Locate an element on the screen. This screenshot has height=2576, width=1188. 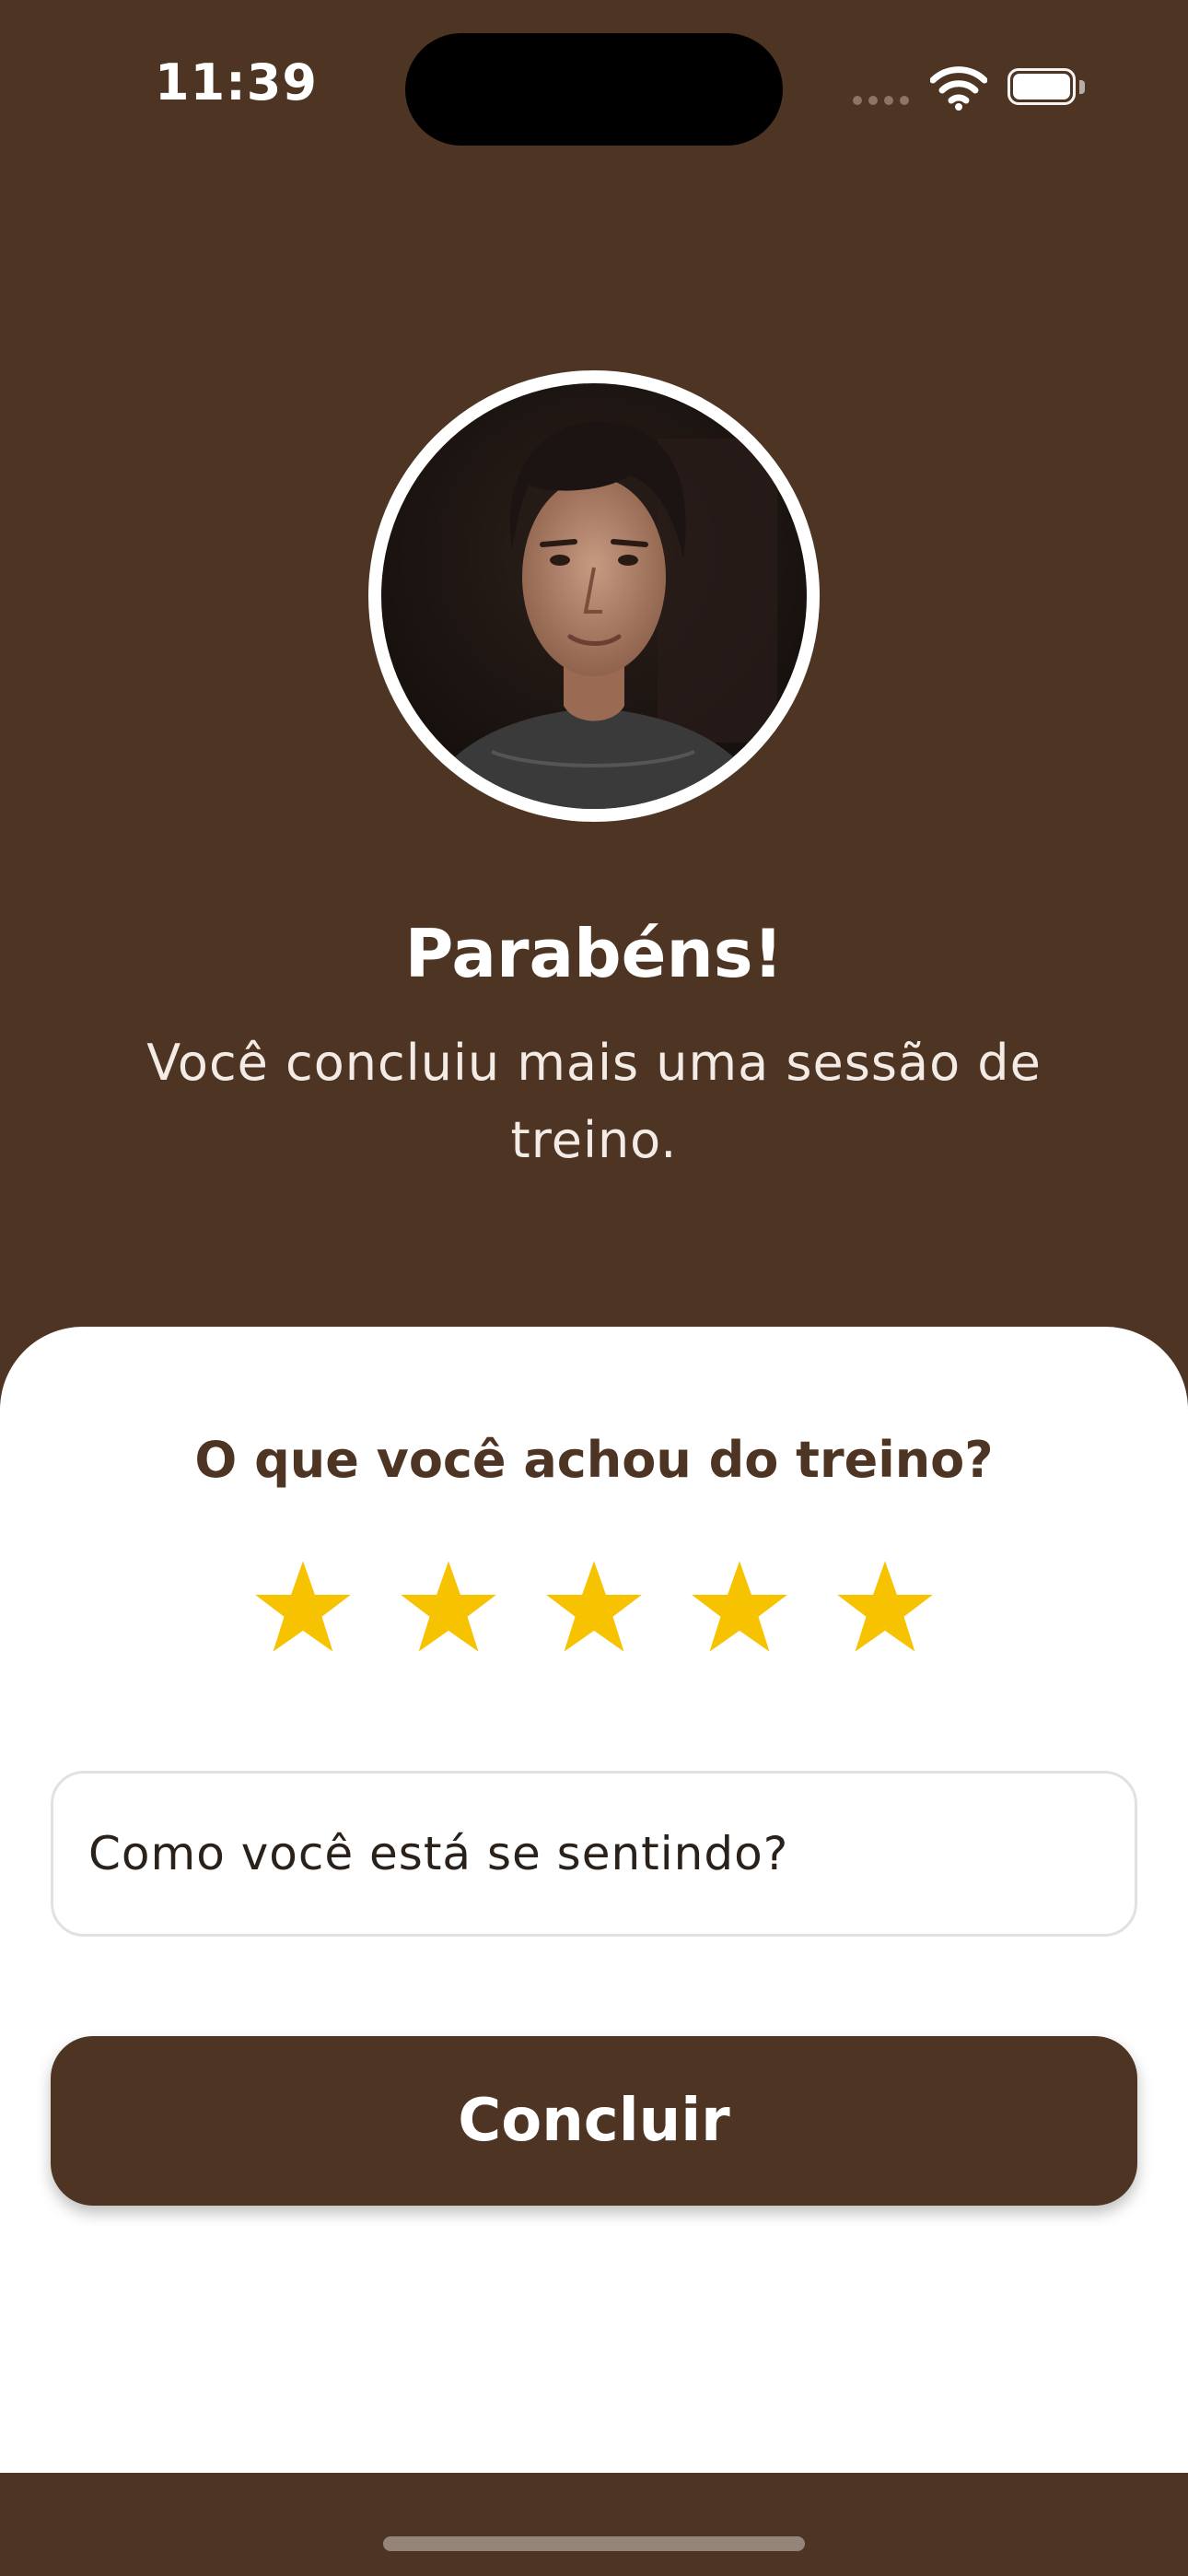
battery-icon is located at coordinates (1048, 88).